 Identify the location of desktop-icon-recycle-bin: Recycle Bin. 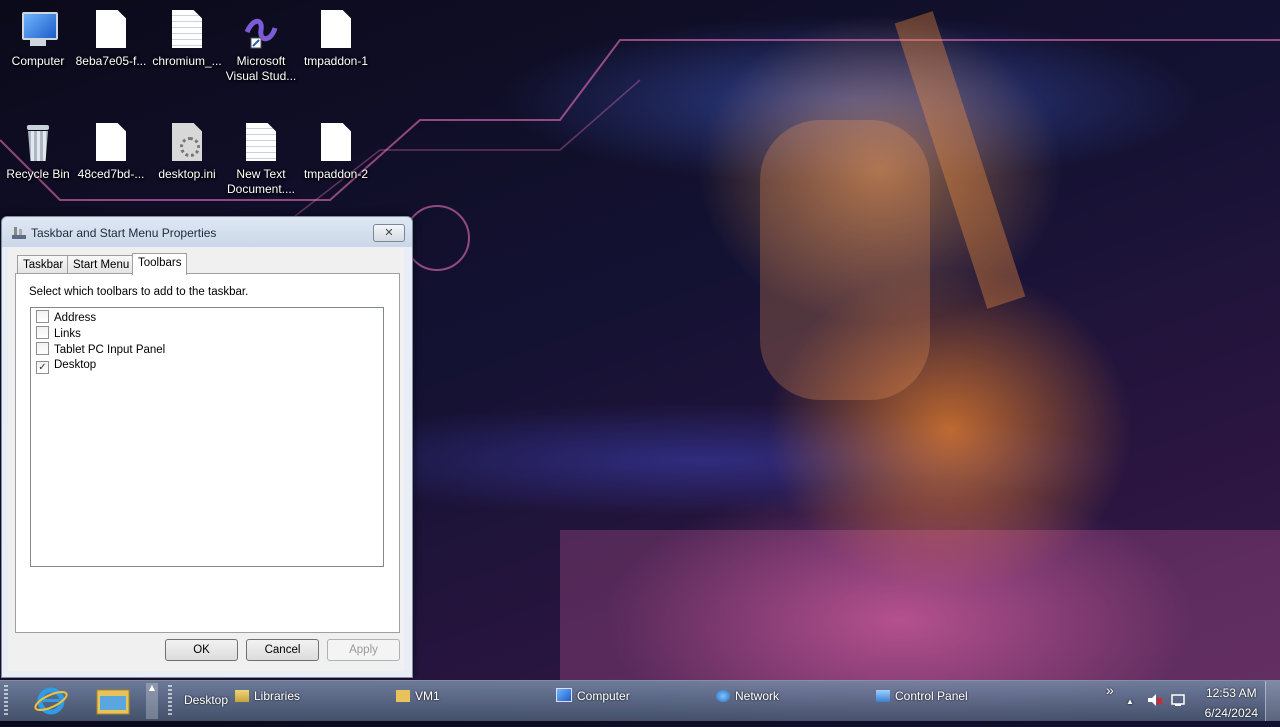
(38, 152).